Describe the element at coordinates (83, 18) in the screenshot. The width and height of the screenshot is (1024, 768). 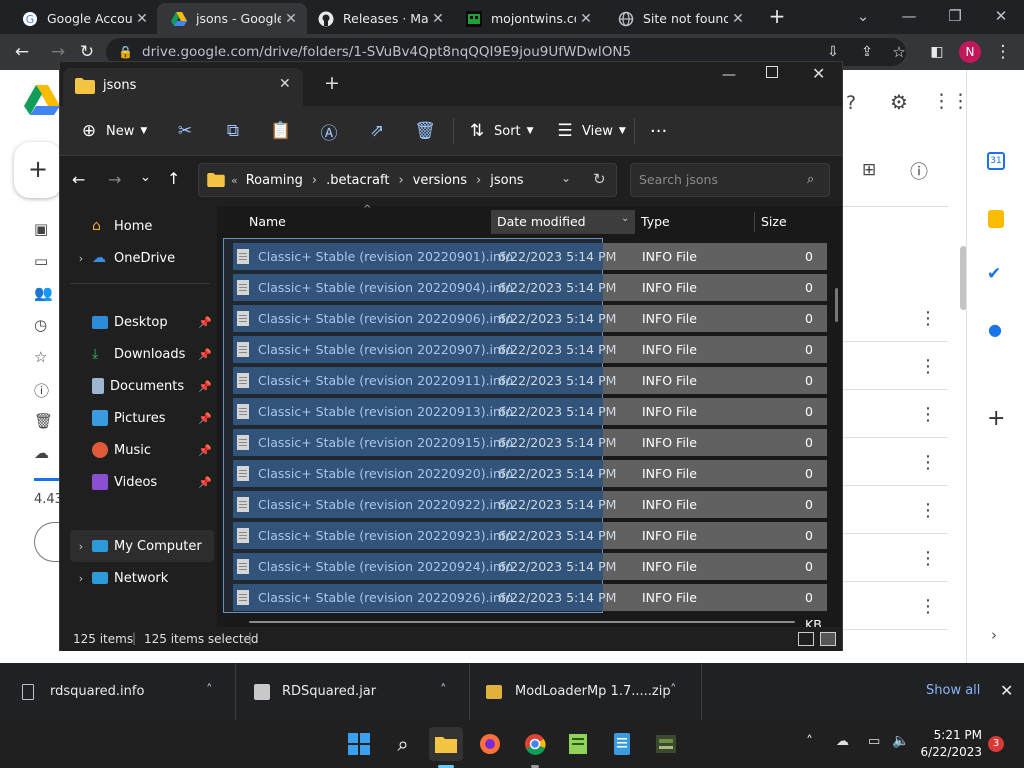
I see `tab-google-account: G Google Account ✕` at that location.